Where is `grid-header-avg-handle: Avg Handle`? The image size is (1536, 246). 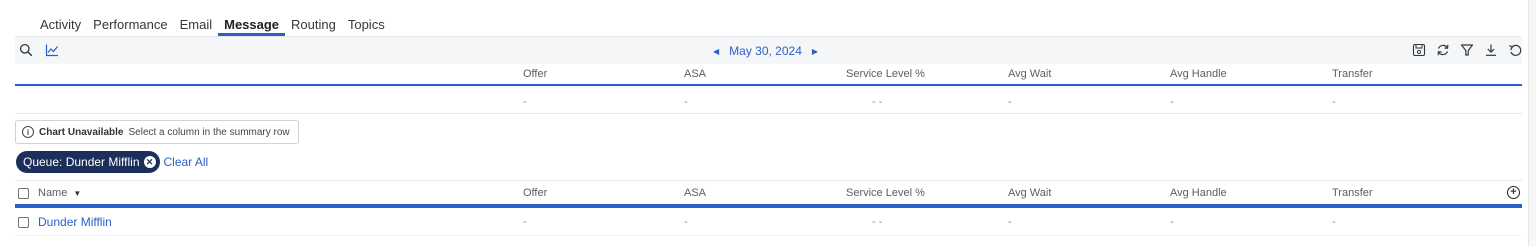 grid-header-avg-handle: Avg Handle is located at coordinates (1198, 193).